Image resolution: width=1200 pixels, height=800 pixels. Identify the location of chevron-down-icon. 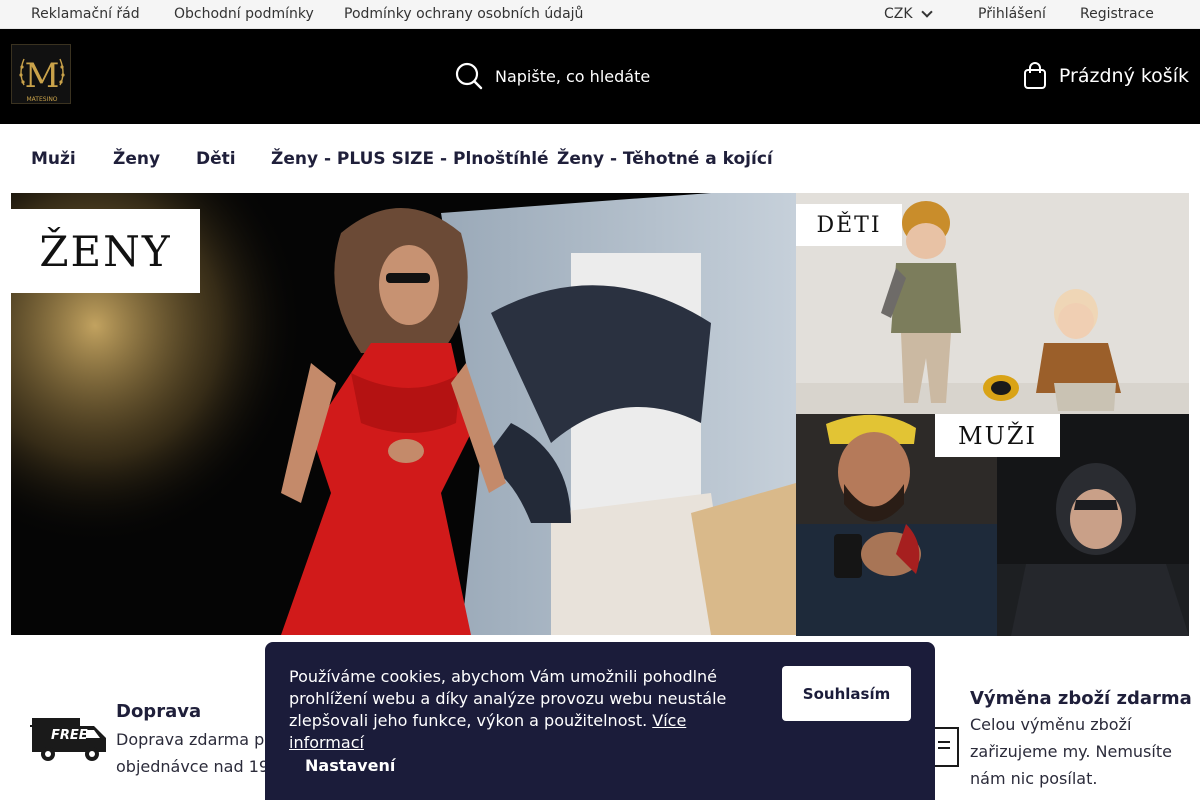
(926, 11).